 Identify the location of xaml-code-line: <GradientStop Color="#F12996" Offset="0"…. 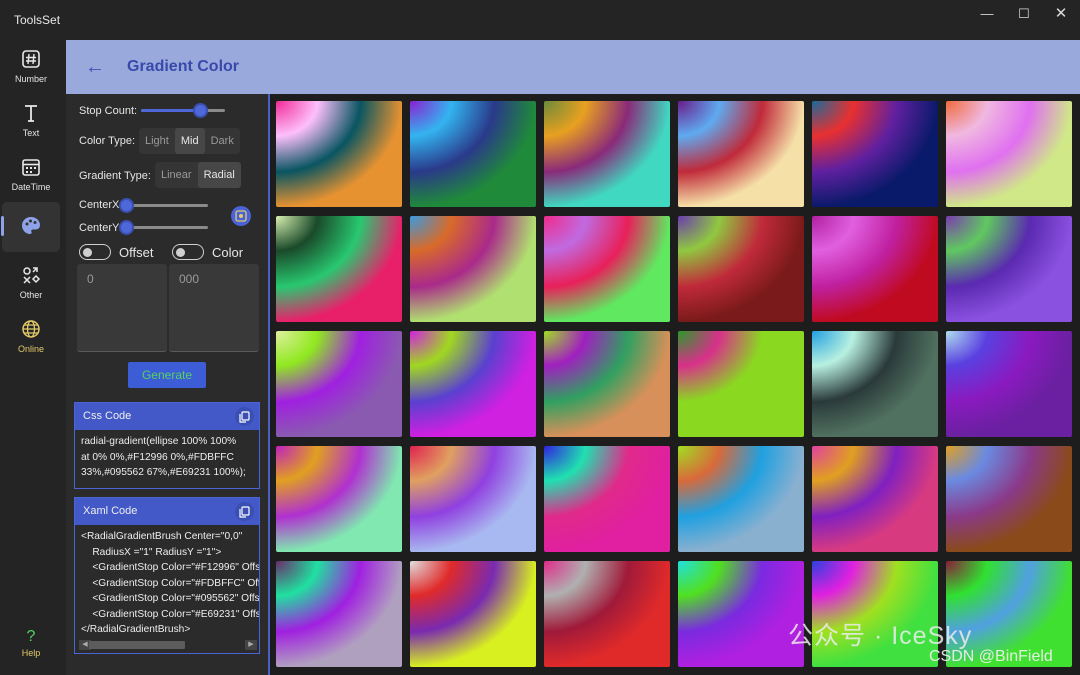
(175, 567).